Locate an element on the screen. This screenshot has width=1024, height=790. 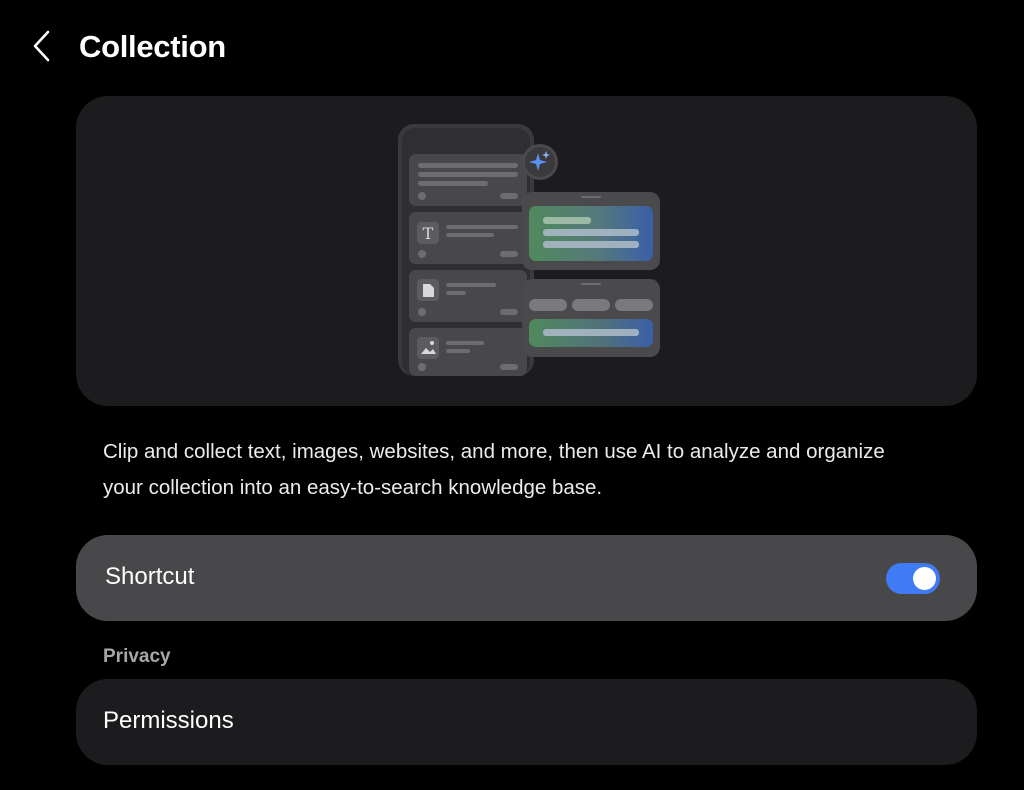
chevron-left-icon is located at coordinates (41, 46).